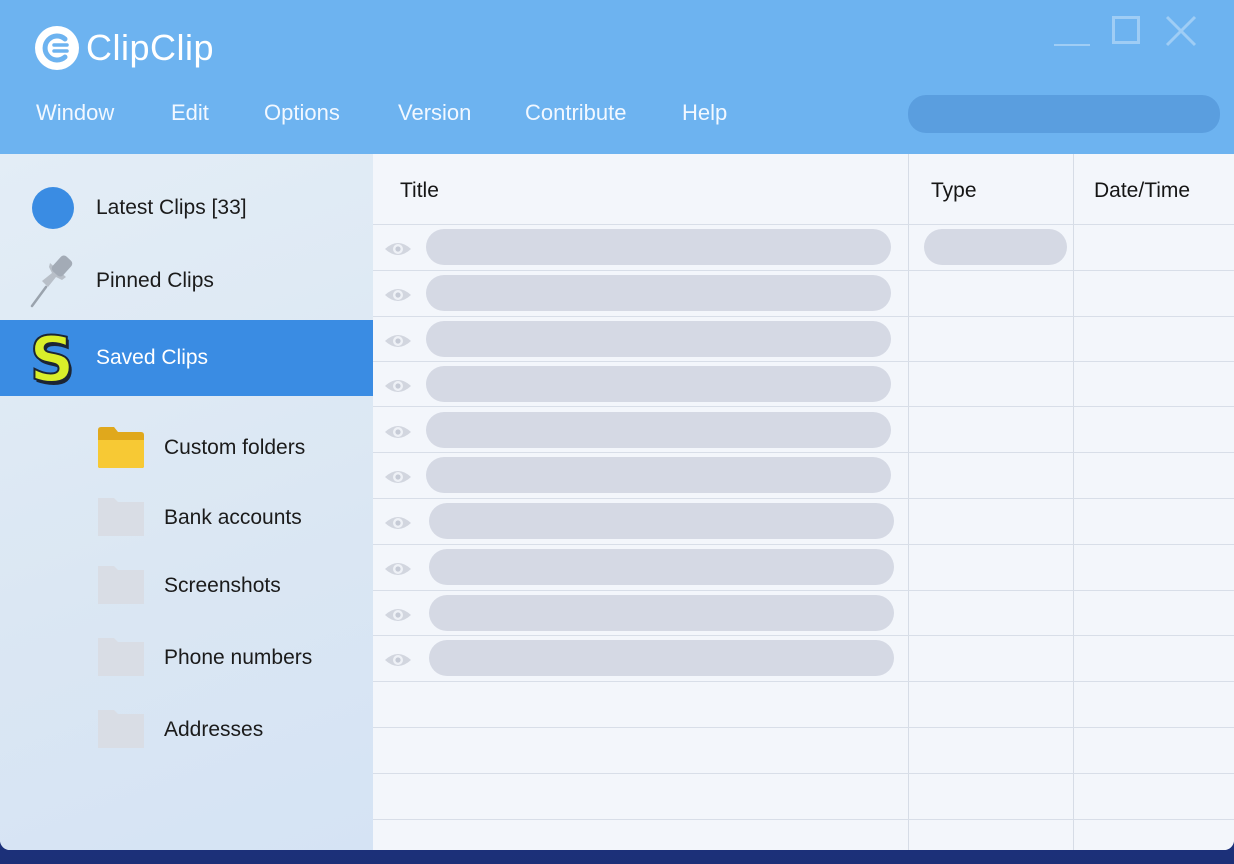  What do you see at coordinates (121, 447) in the screenshot?
I see `folder-open-icon` at bounding box center [121, 447].